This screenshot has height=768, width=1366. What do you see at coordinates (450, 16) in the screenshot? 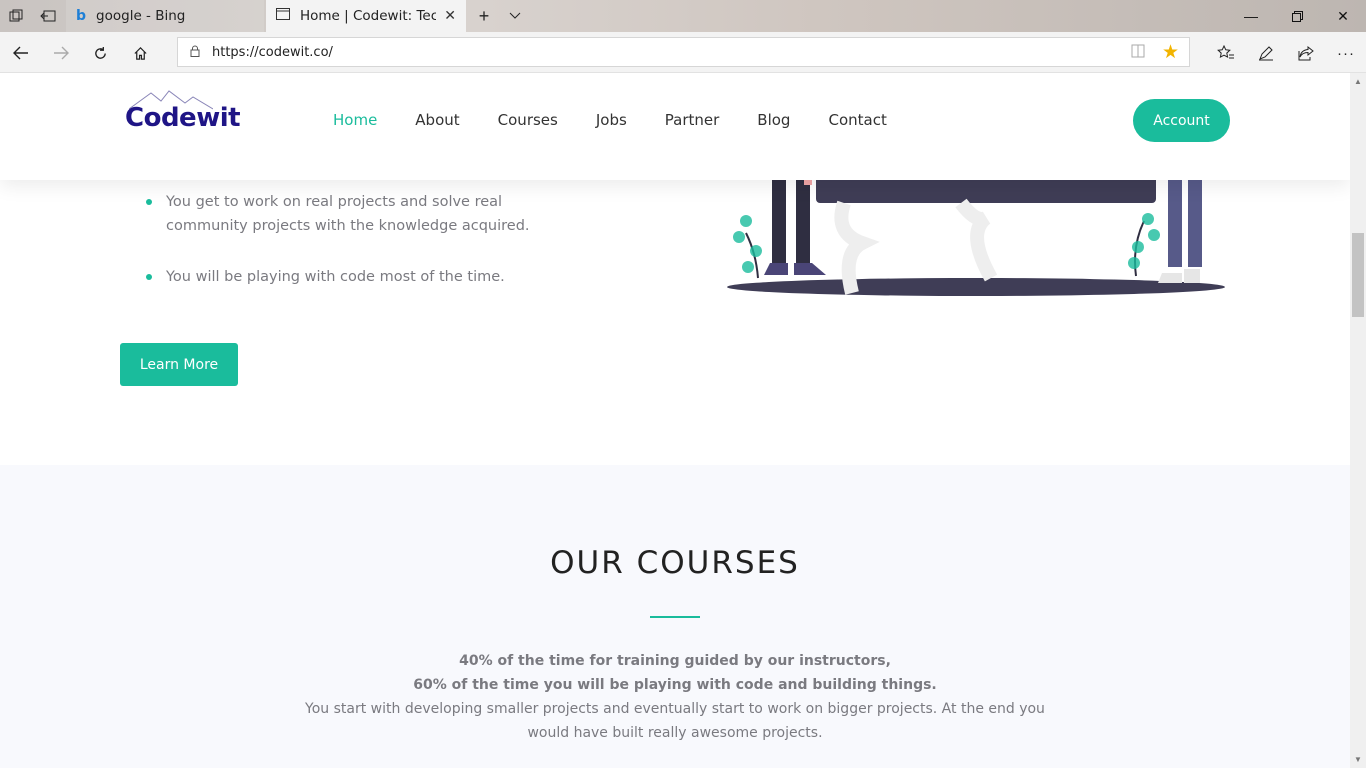
I see `close-tab-icon: ✕` at bounding box center [450, 16].